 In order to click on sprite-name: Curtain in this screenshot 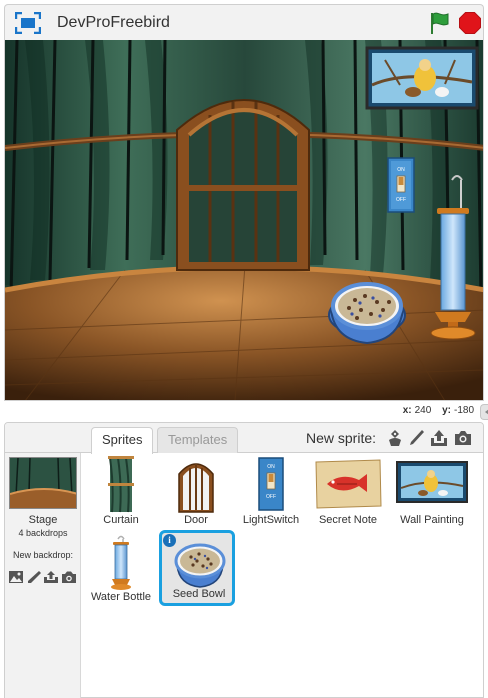, I will do `click(121, 520)`.